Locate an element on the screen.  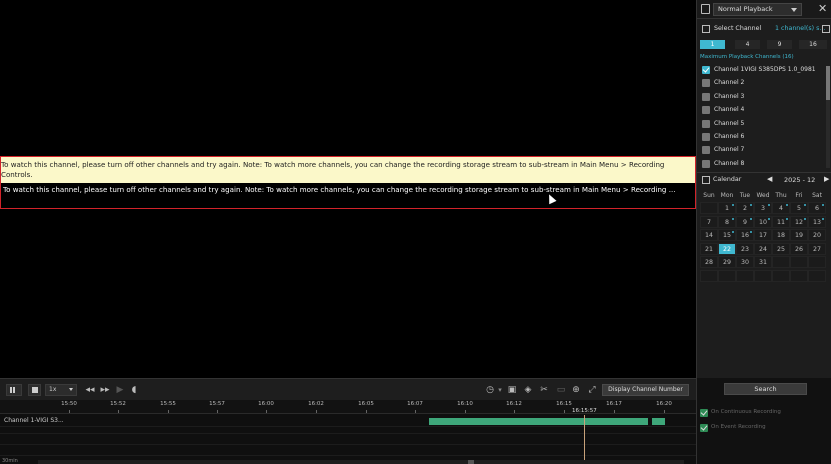
calendar-day: 21 is located at coordinates (709, 248).